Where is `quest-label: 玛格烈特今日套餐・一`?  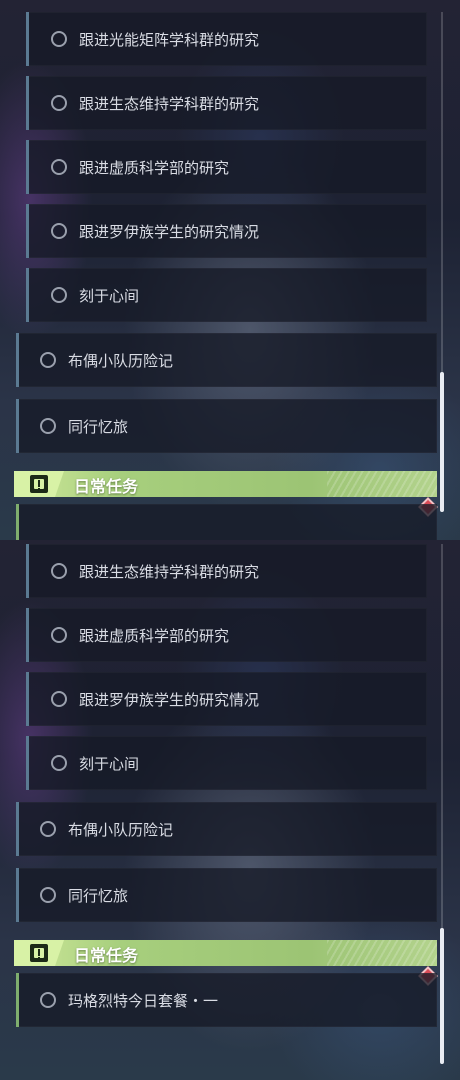 quest-label: 玛格烈特今日套餐・一 is located at coordinates (143, 1000).